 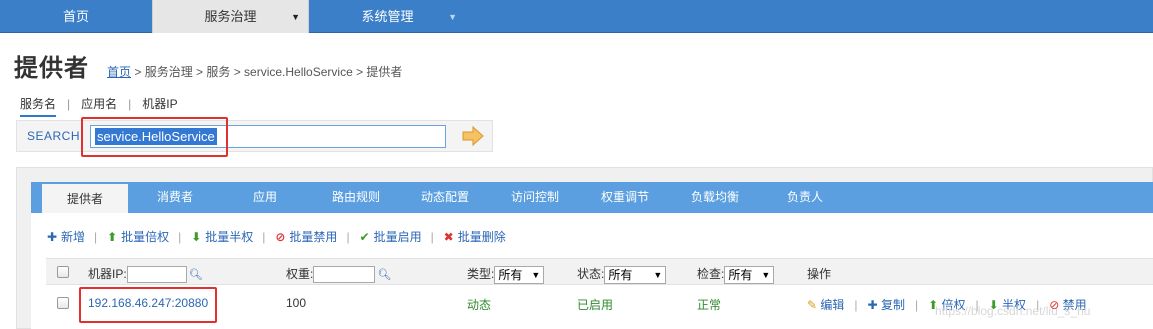 I want to click on batch-disable-button: ⊘ 批量禁用, so click(x=305, y=236).